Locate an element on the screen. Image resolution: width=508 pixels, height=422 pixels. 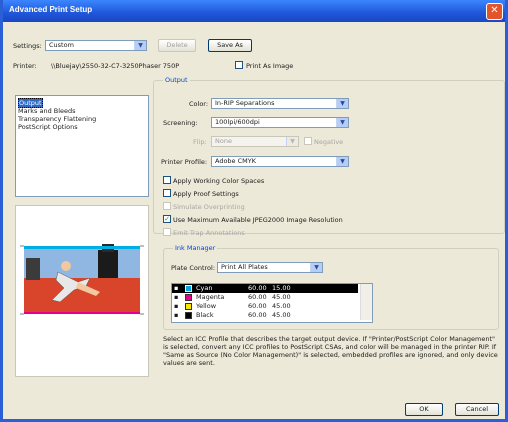
screening-value: 100lpi/600dpi is located at coordinates (237, 122).